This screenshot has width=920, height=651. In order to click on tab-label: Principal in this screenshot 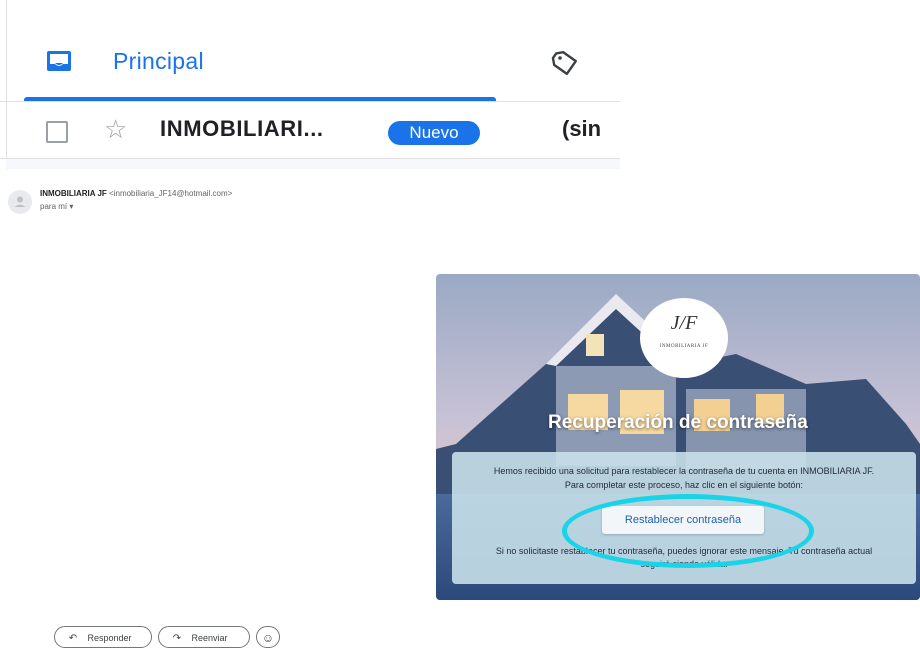, I will do `click(158, 61)`.